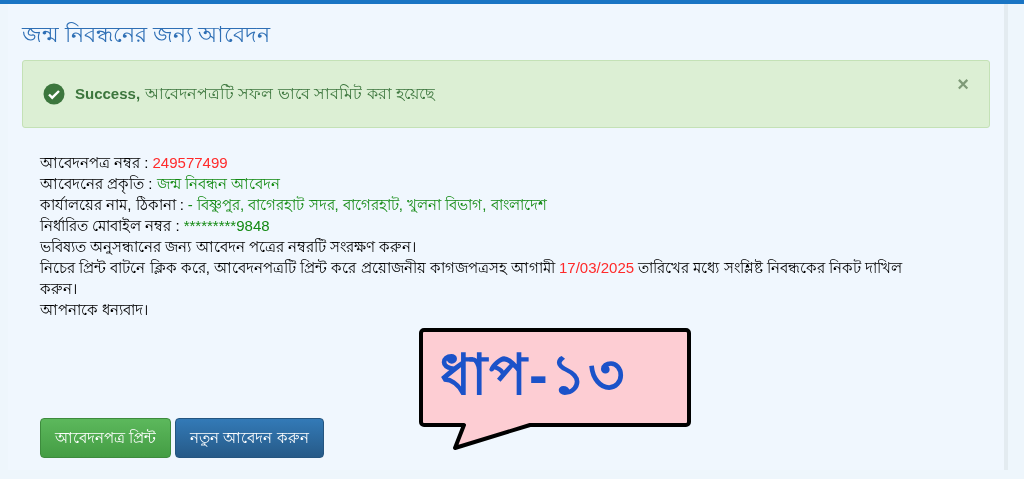 The width and height of the screenshot is (1024, 479). I want to click on field-value: জন্ম নিবন্ধন আবেদন, so click(218, 184).